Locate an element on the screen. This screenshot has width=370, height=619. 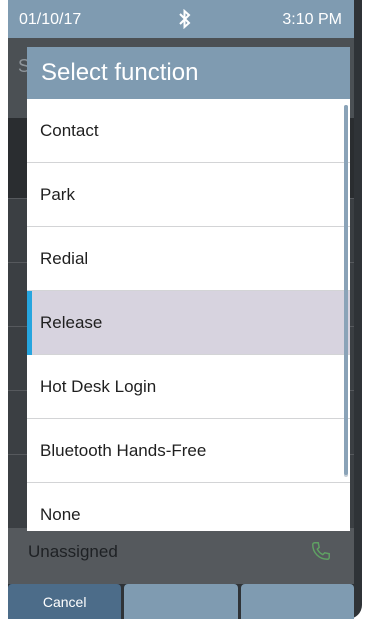
dialog-title: Select function is located at coordinates (120, 72).